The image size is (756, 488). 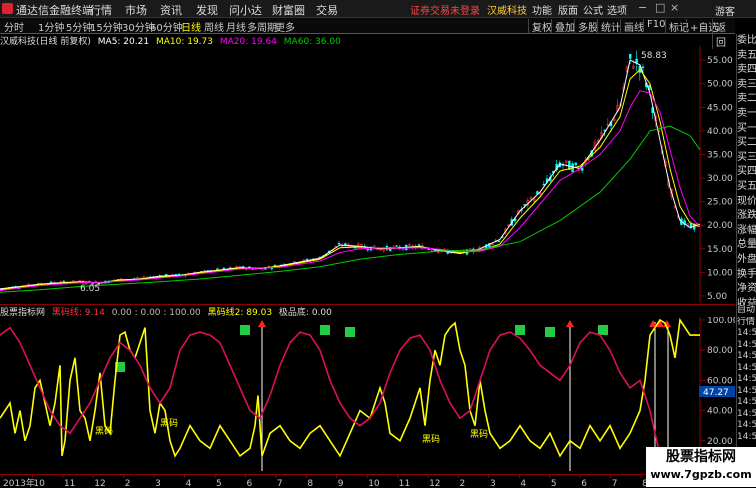 What do you see at coordinates (90, 289) in the screenshot?
I see `min-price-label: 6.05` at bounding box center [90, 289].